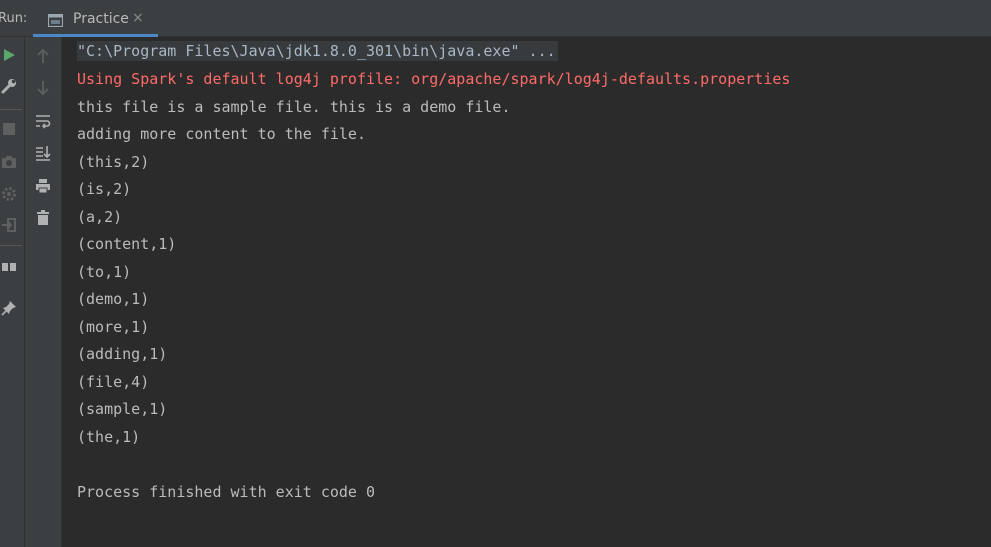 The width and height of the screenshot is (991, 547). Describe the element at coordinates (43, 186) in the screenshot. I see `print-icon` at that location.